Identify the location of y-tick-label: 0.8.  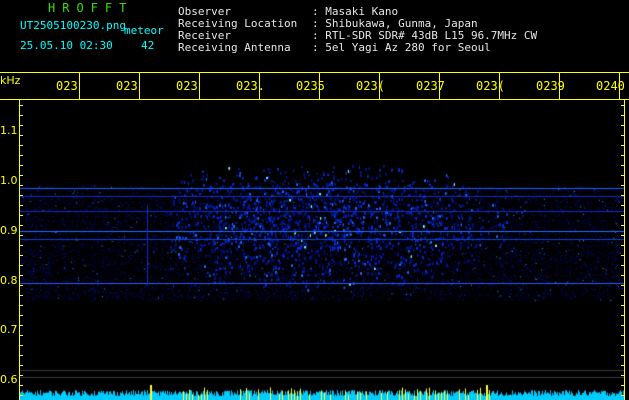
(9, 280).